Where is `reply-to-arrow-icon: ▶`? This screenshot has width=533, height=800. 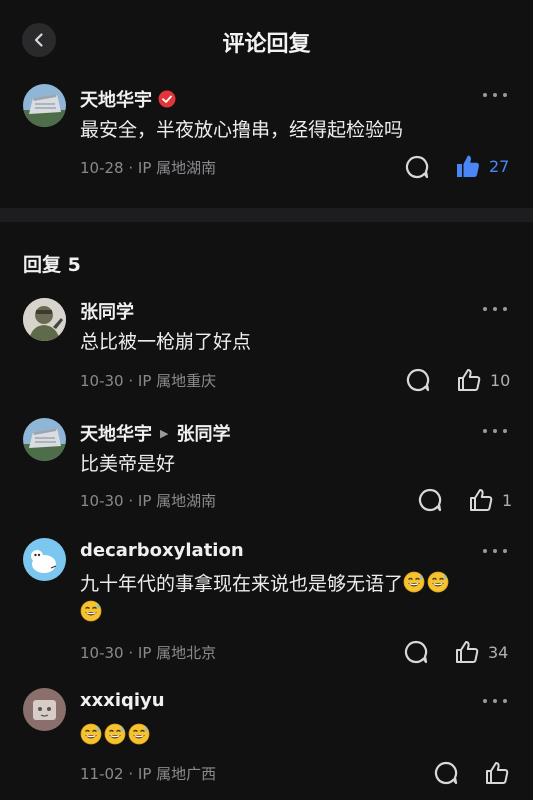
reply-to-arrow-icon: ▶ is located at coordinates (164, 433).